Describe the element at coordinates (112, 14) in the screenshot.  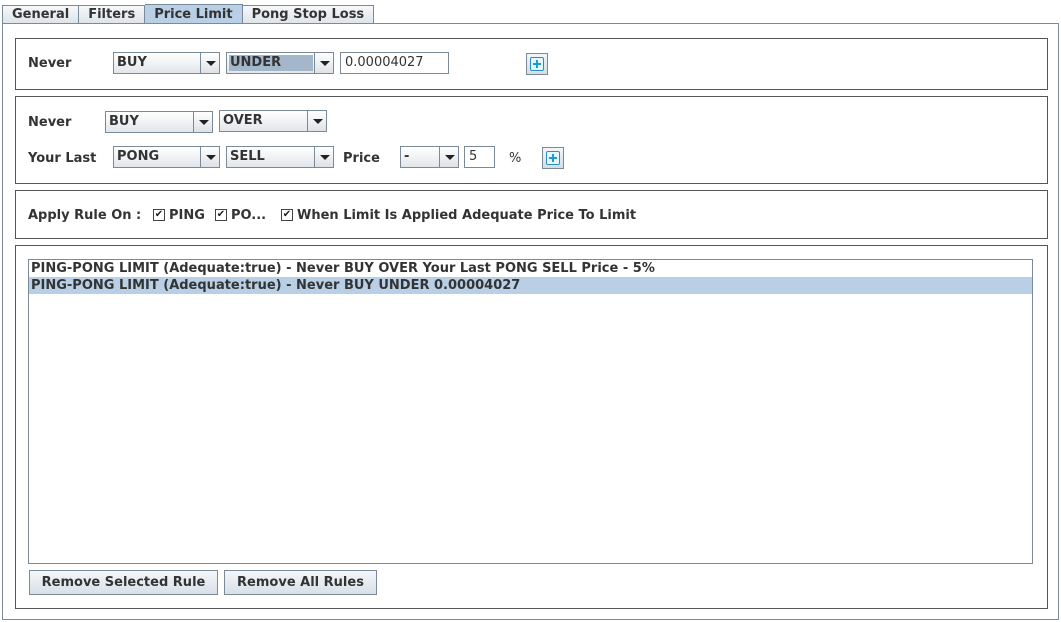
I see `tab-filters: Filters` at that location.